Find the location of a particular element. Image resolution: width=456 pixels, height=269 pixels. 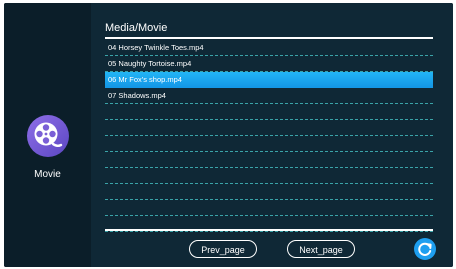

page-title: Media/Movie is located at coordinates (136, 28).